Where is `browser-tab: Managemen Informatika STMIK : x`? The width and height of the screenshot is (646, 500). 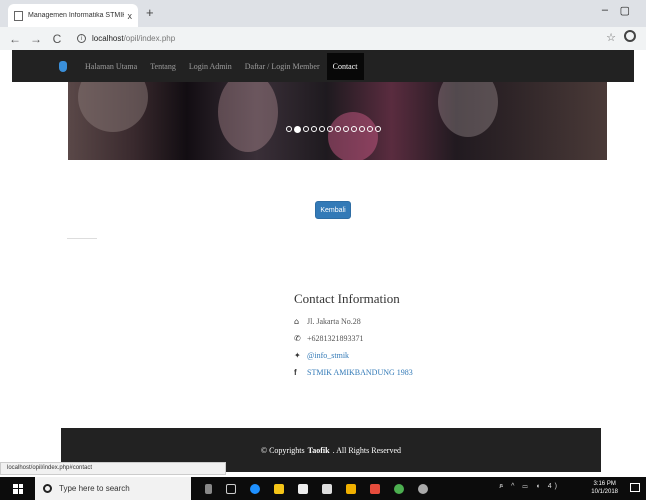 browser-tab: Managemen Informatika STMIK : x is located at coordinates (73, 15).